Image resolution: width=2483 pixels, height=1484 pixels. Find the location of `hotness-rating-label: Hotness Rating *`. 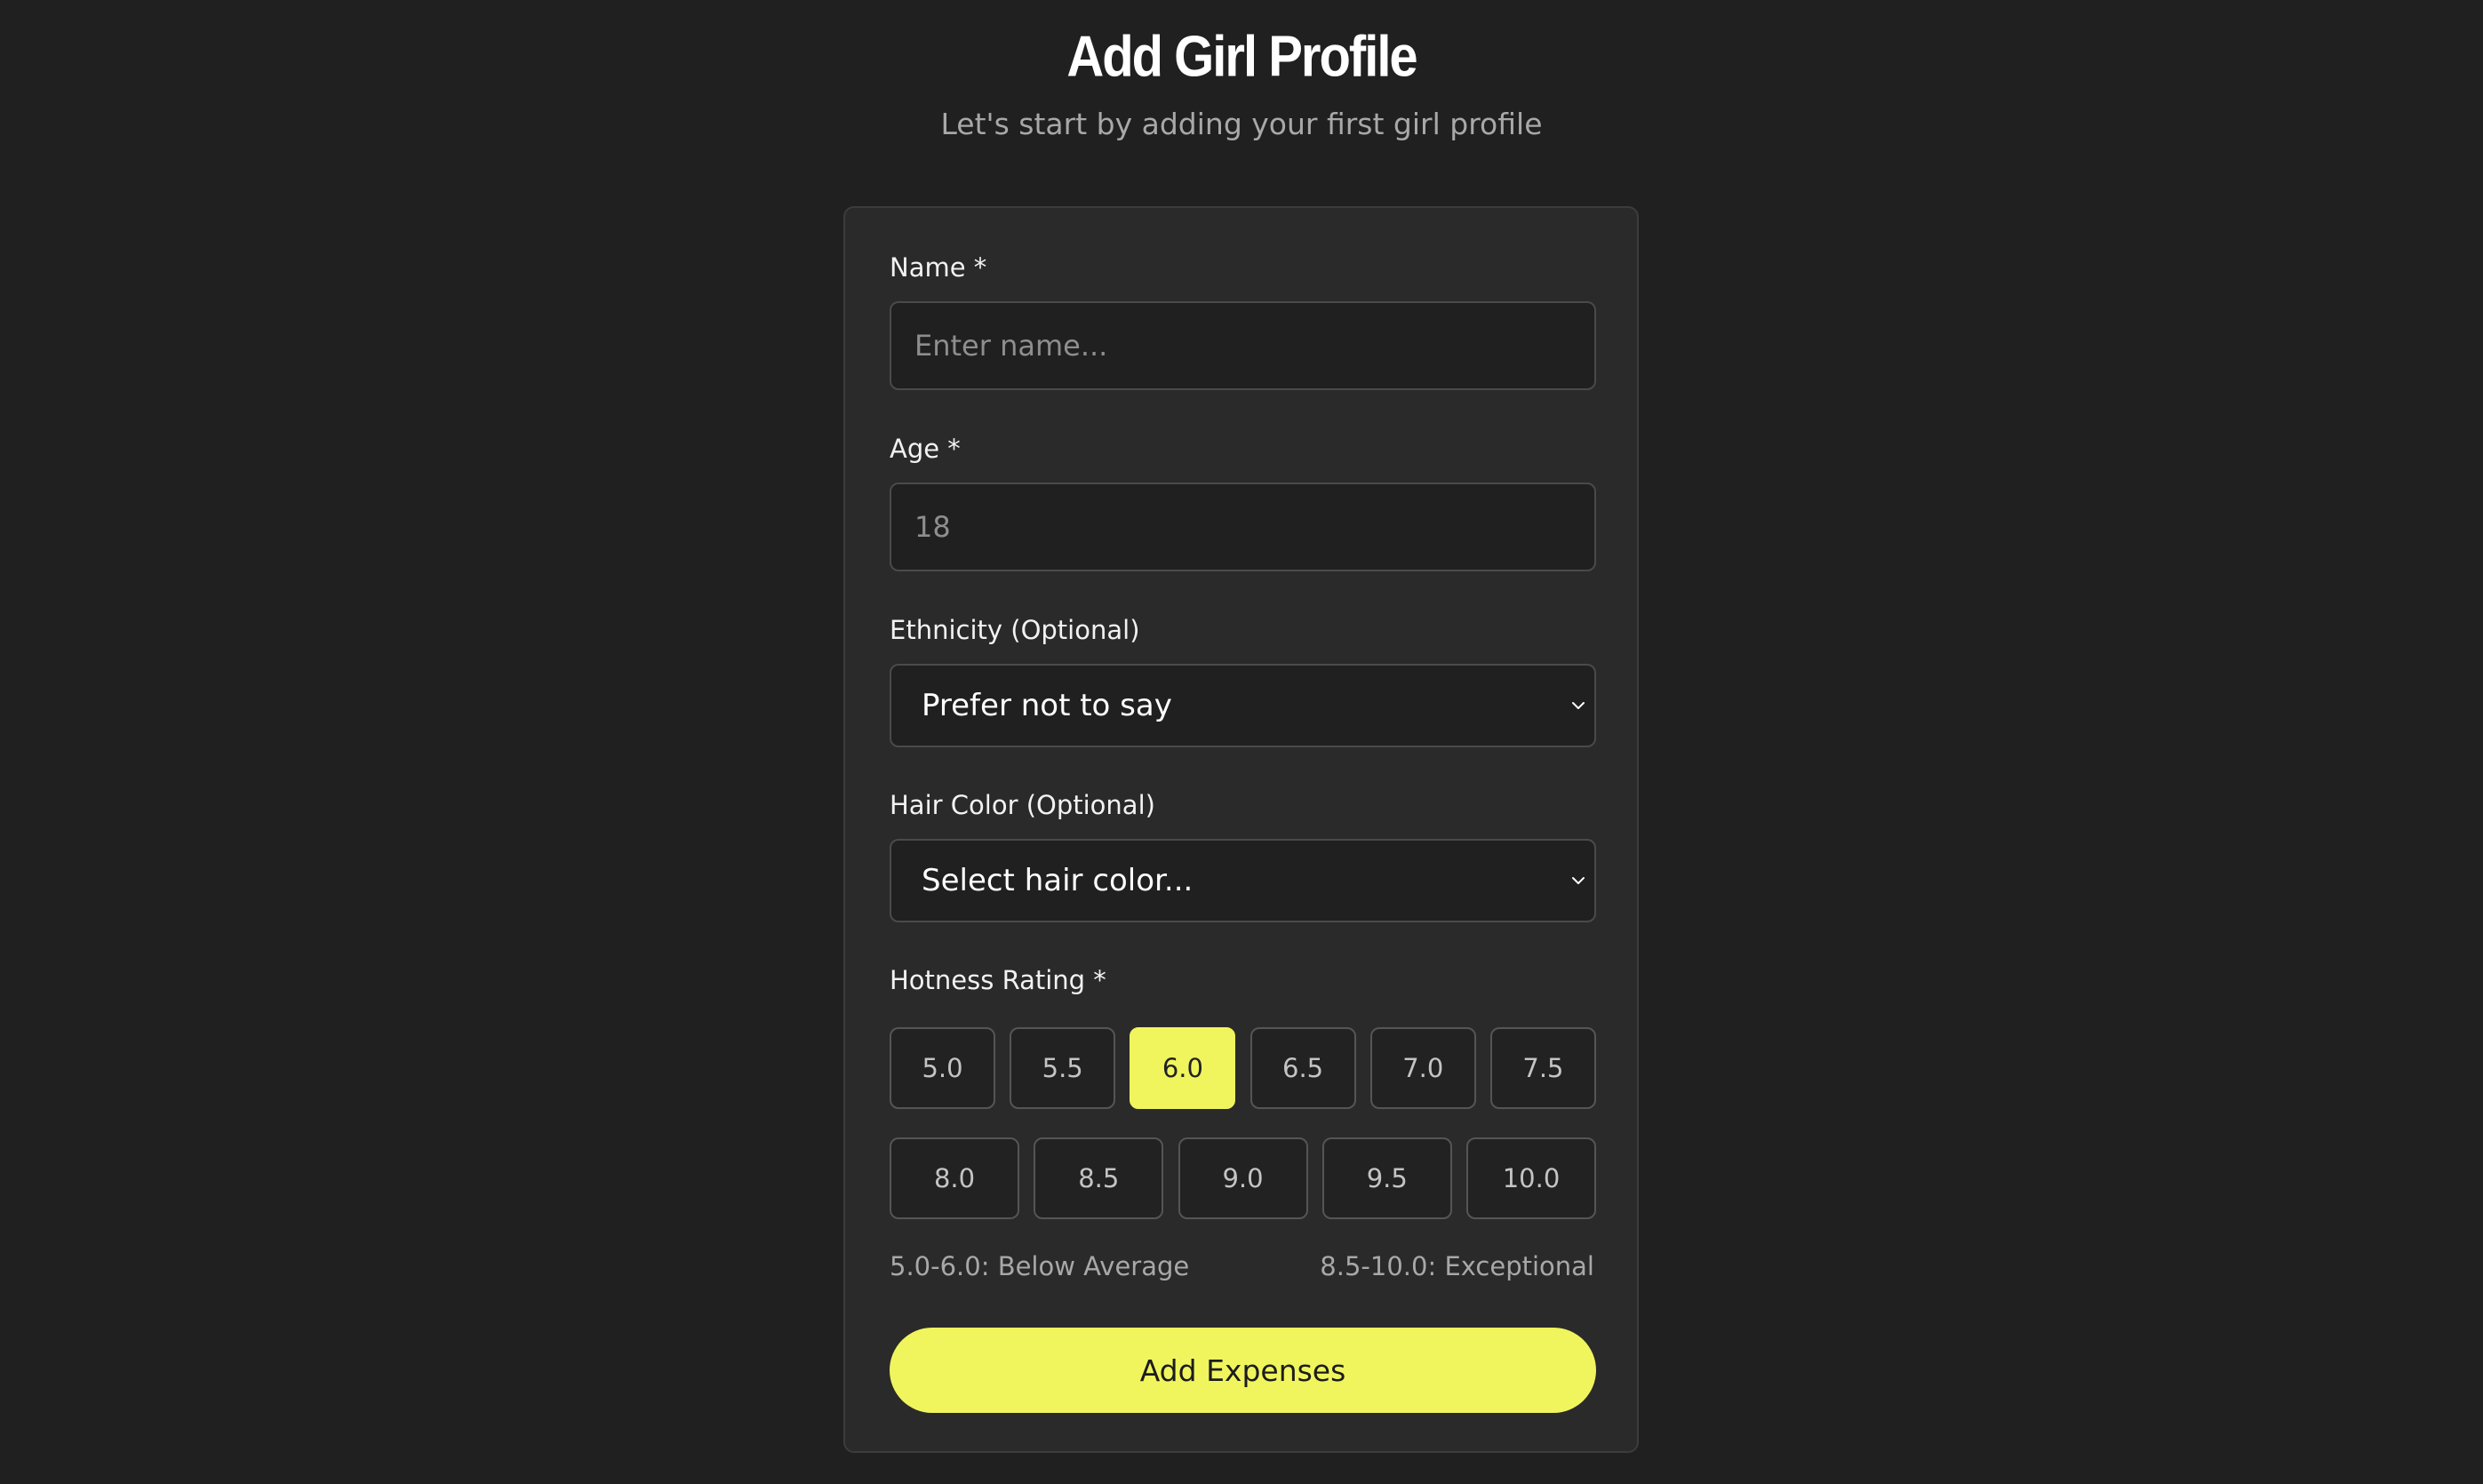

hotness-rating-label: Hotness Rating * is located at coordinates (998, 980).